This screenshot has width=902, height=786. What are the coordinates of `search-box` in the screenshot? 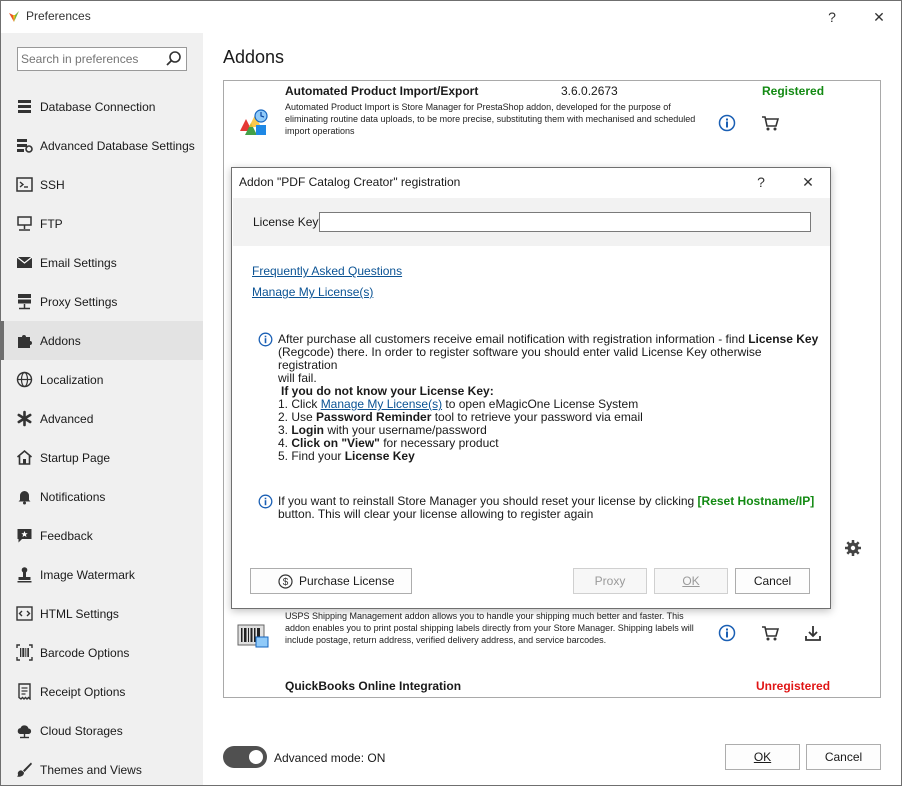 It's located at (102, 59).